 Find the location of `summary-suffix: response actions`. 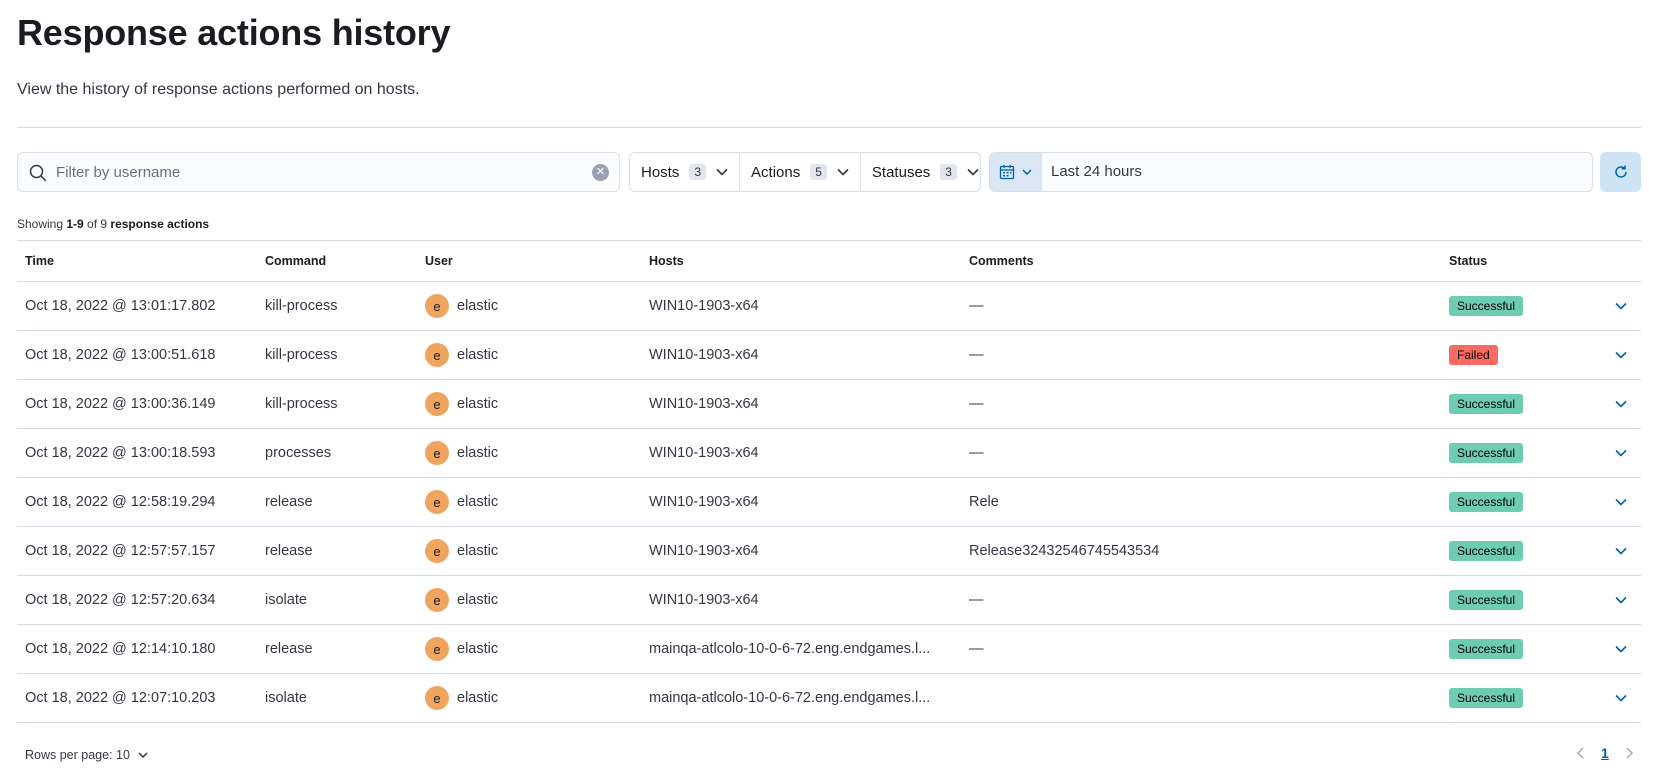

summary-suffix: response actions is located at coordinates (160, 224).